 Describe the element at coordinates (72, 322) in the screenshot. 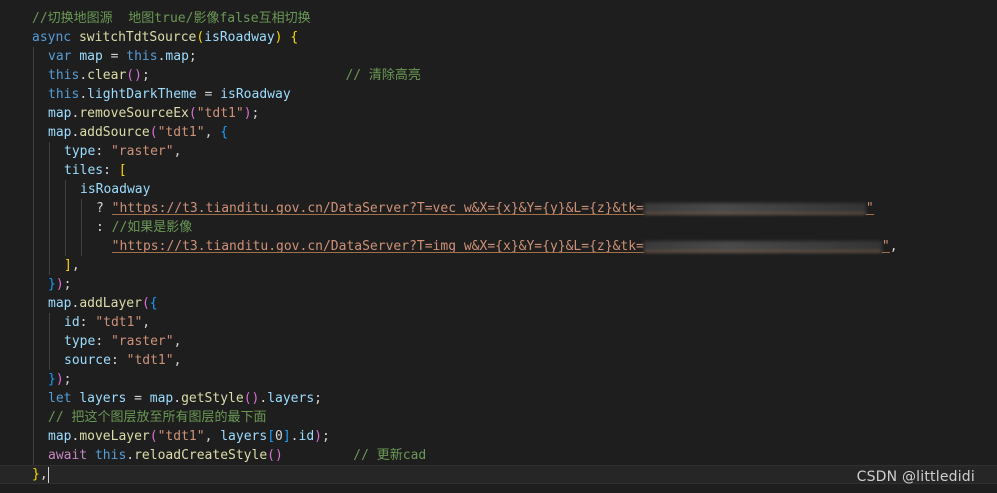

I see `code-token: id` at that location.